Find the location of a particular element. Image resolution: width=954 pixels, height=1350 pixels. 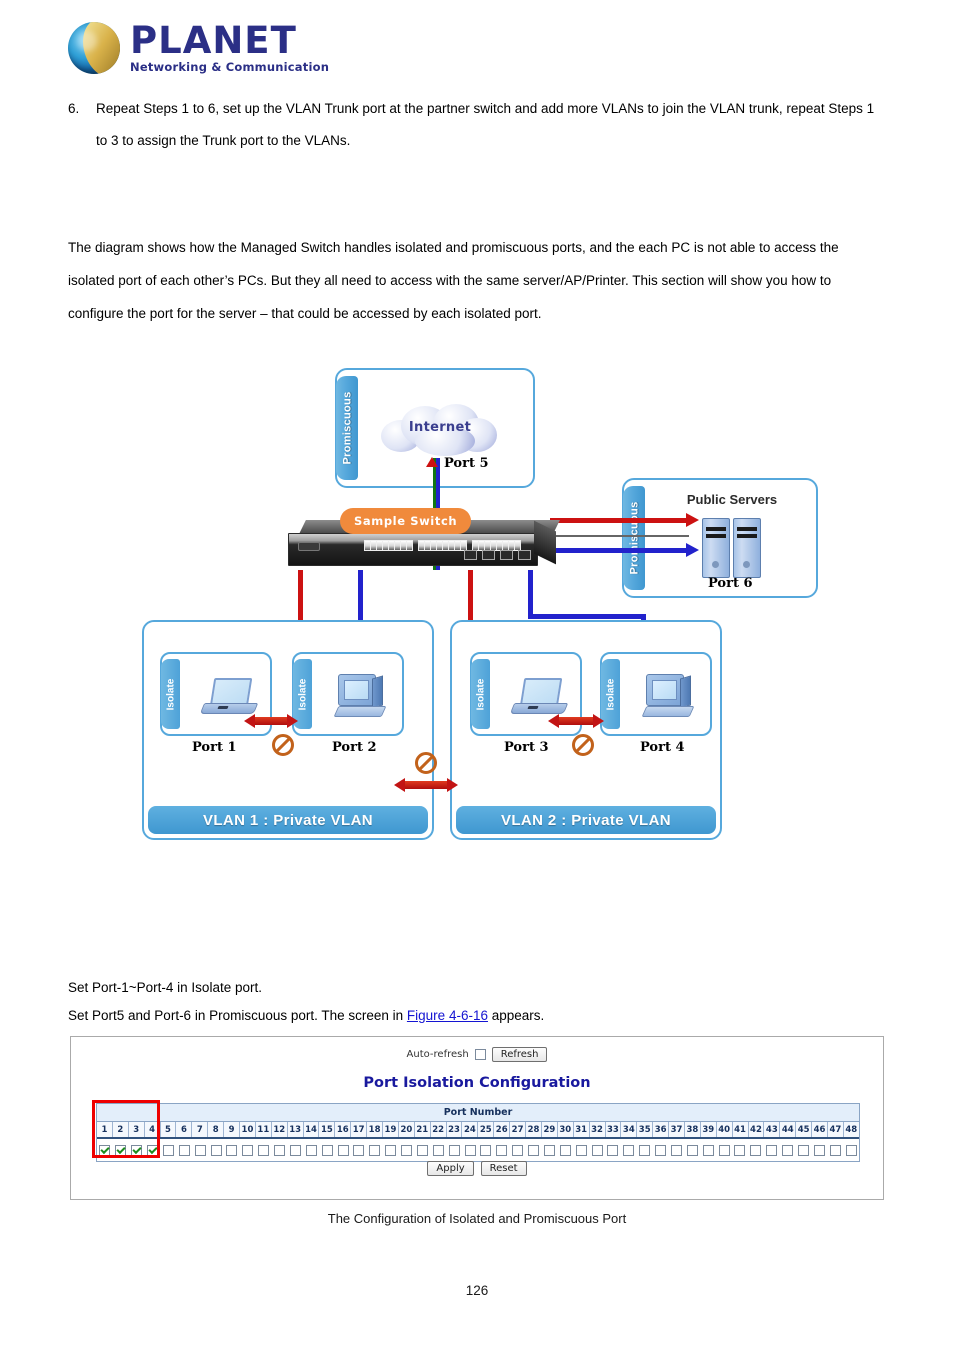

port-number-cell: 18 is located at coordinates (375, 1129).